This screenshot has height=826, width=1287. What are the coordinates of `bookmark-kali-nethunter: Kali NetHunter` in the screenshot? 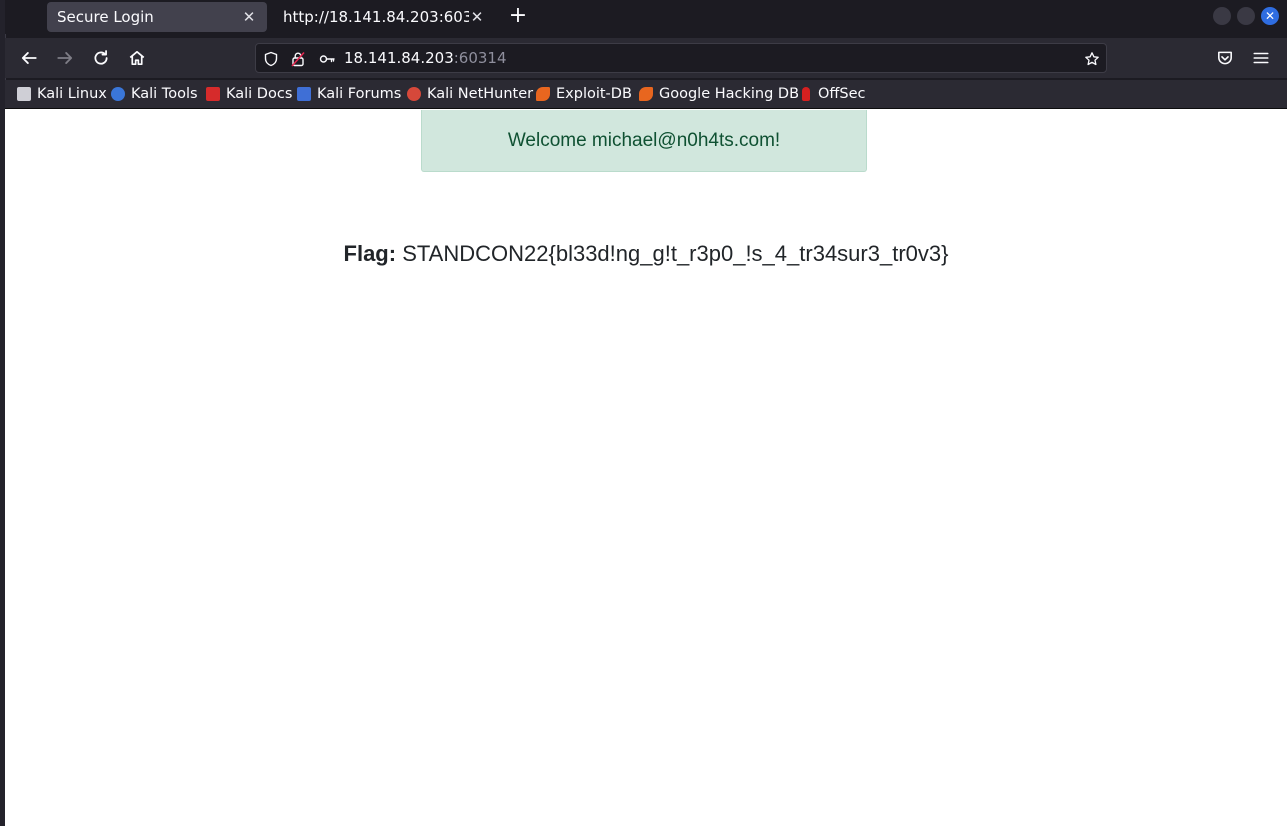 It's located at (470, 94).